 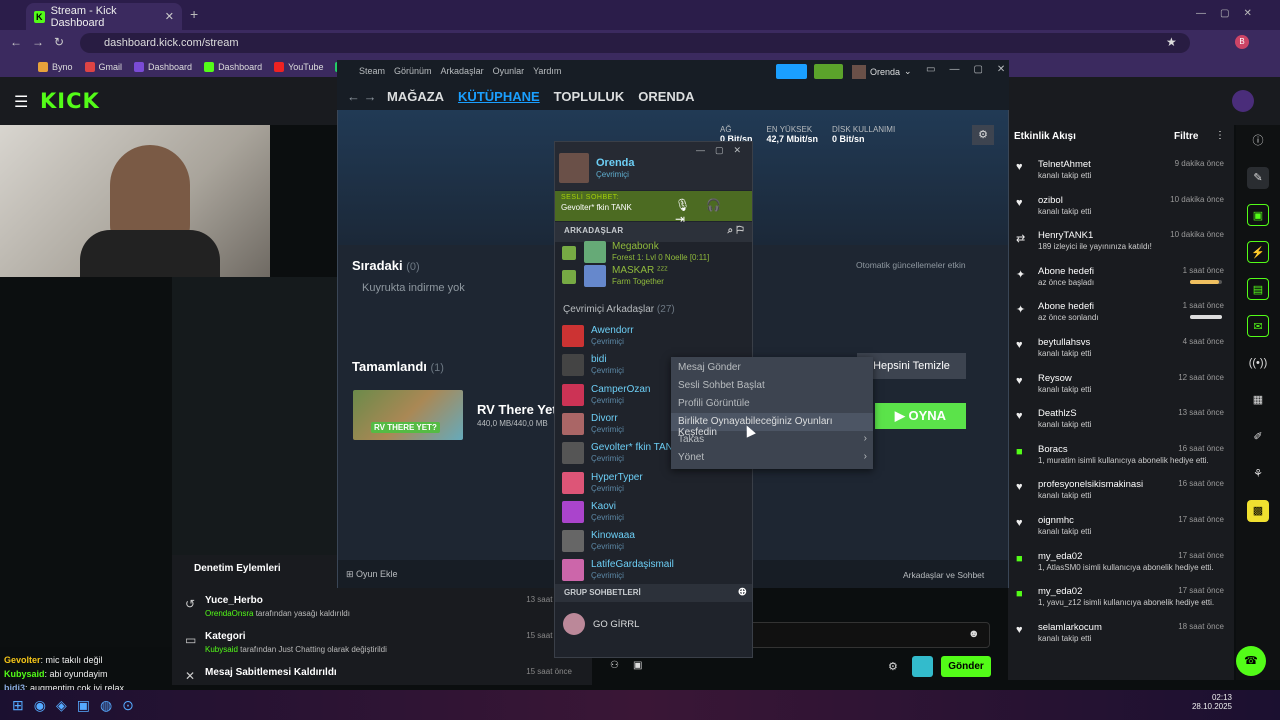 I want to click on steam-menu-item: Arkadaşlar, so click(x=462, y=71).